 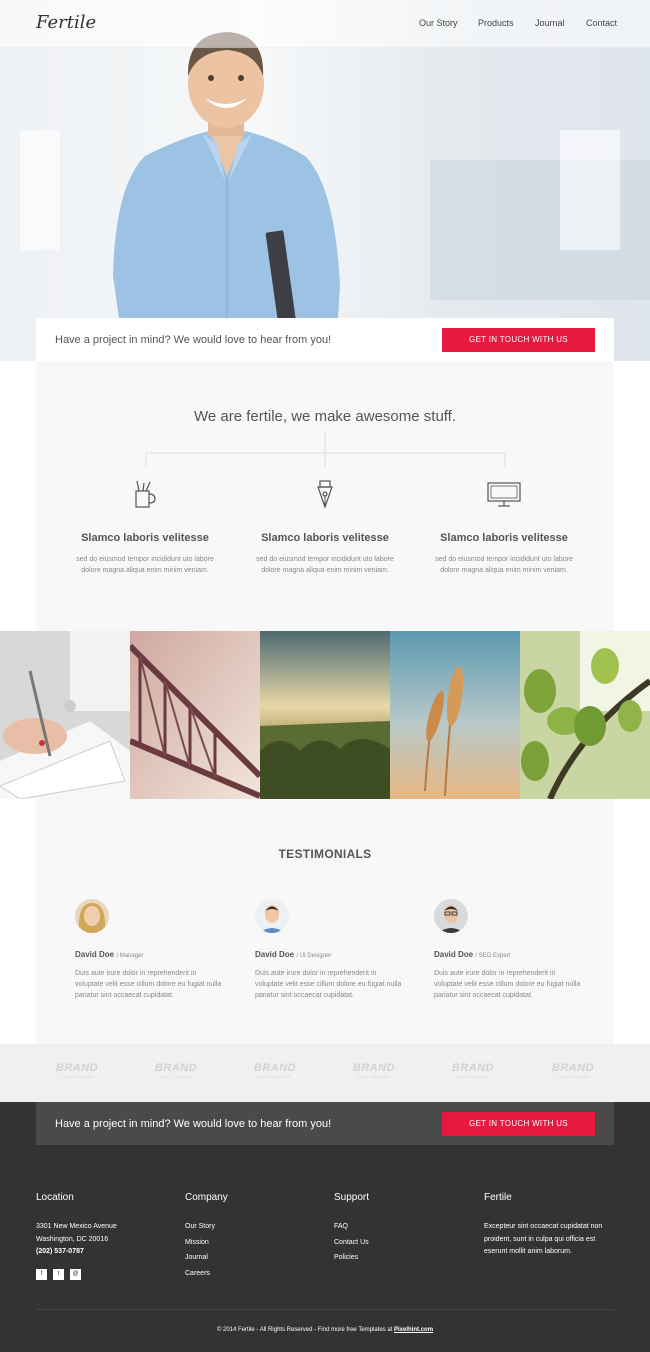 I want to click on pixelhint-link: Pixelhint.com, so click(x=413, y=1330).